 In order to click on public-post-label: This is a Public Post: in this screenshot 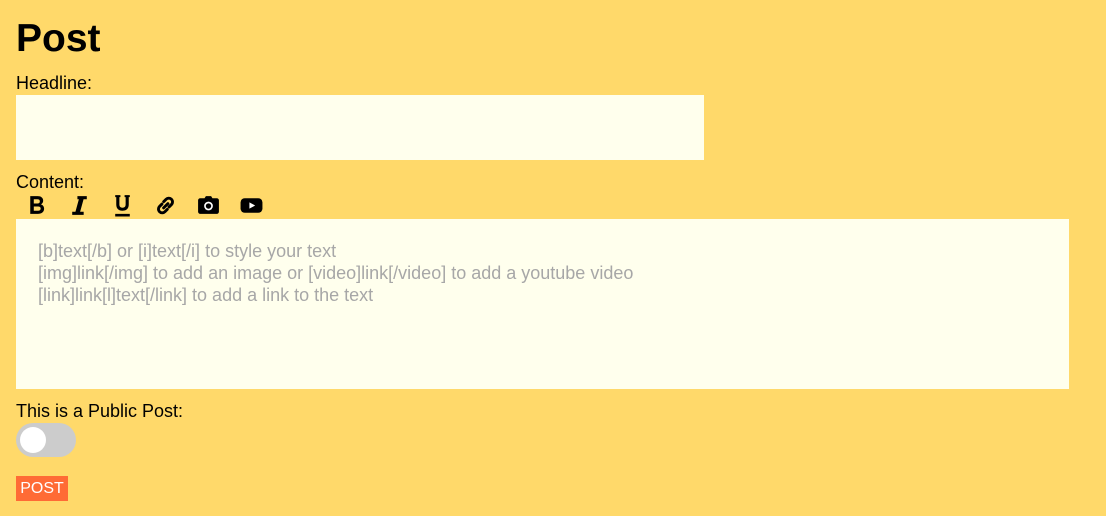, I will do `click(100, 411)`.